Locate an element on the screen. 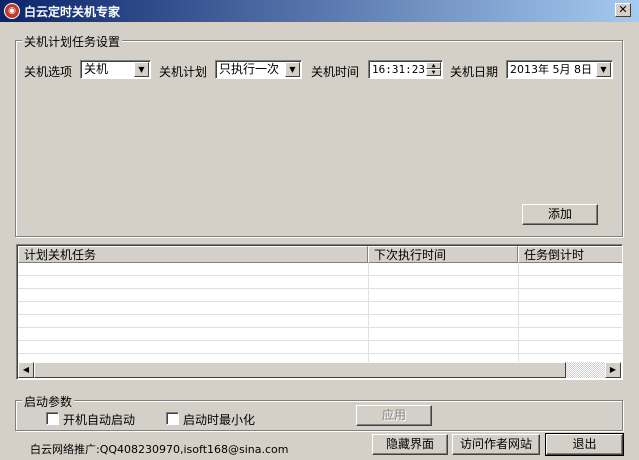 The width and height of the screenshot is (639, 460). window-title: 白云定时关机专家 is located at coordinates (72, 11).